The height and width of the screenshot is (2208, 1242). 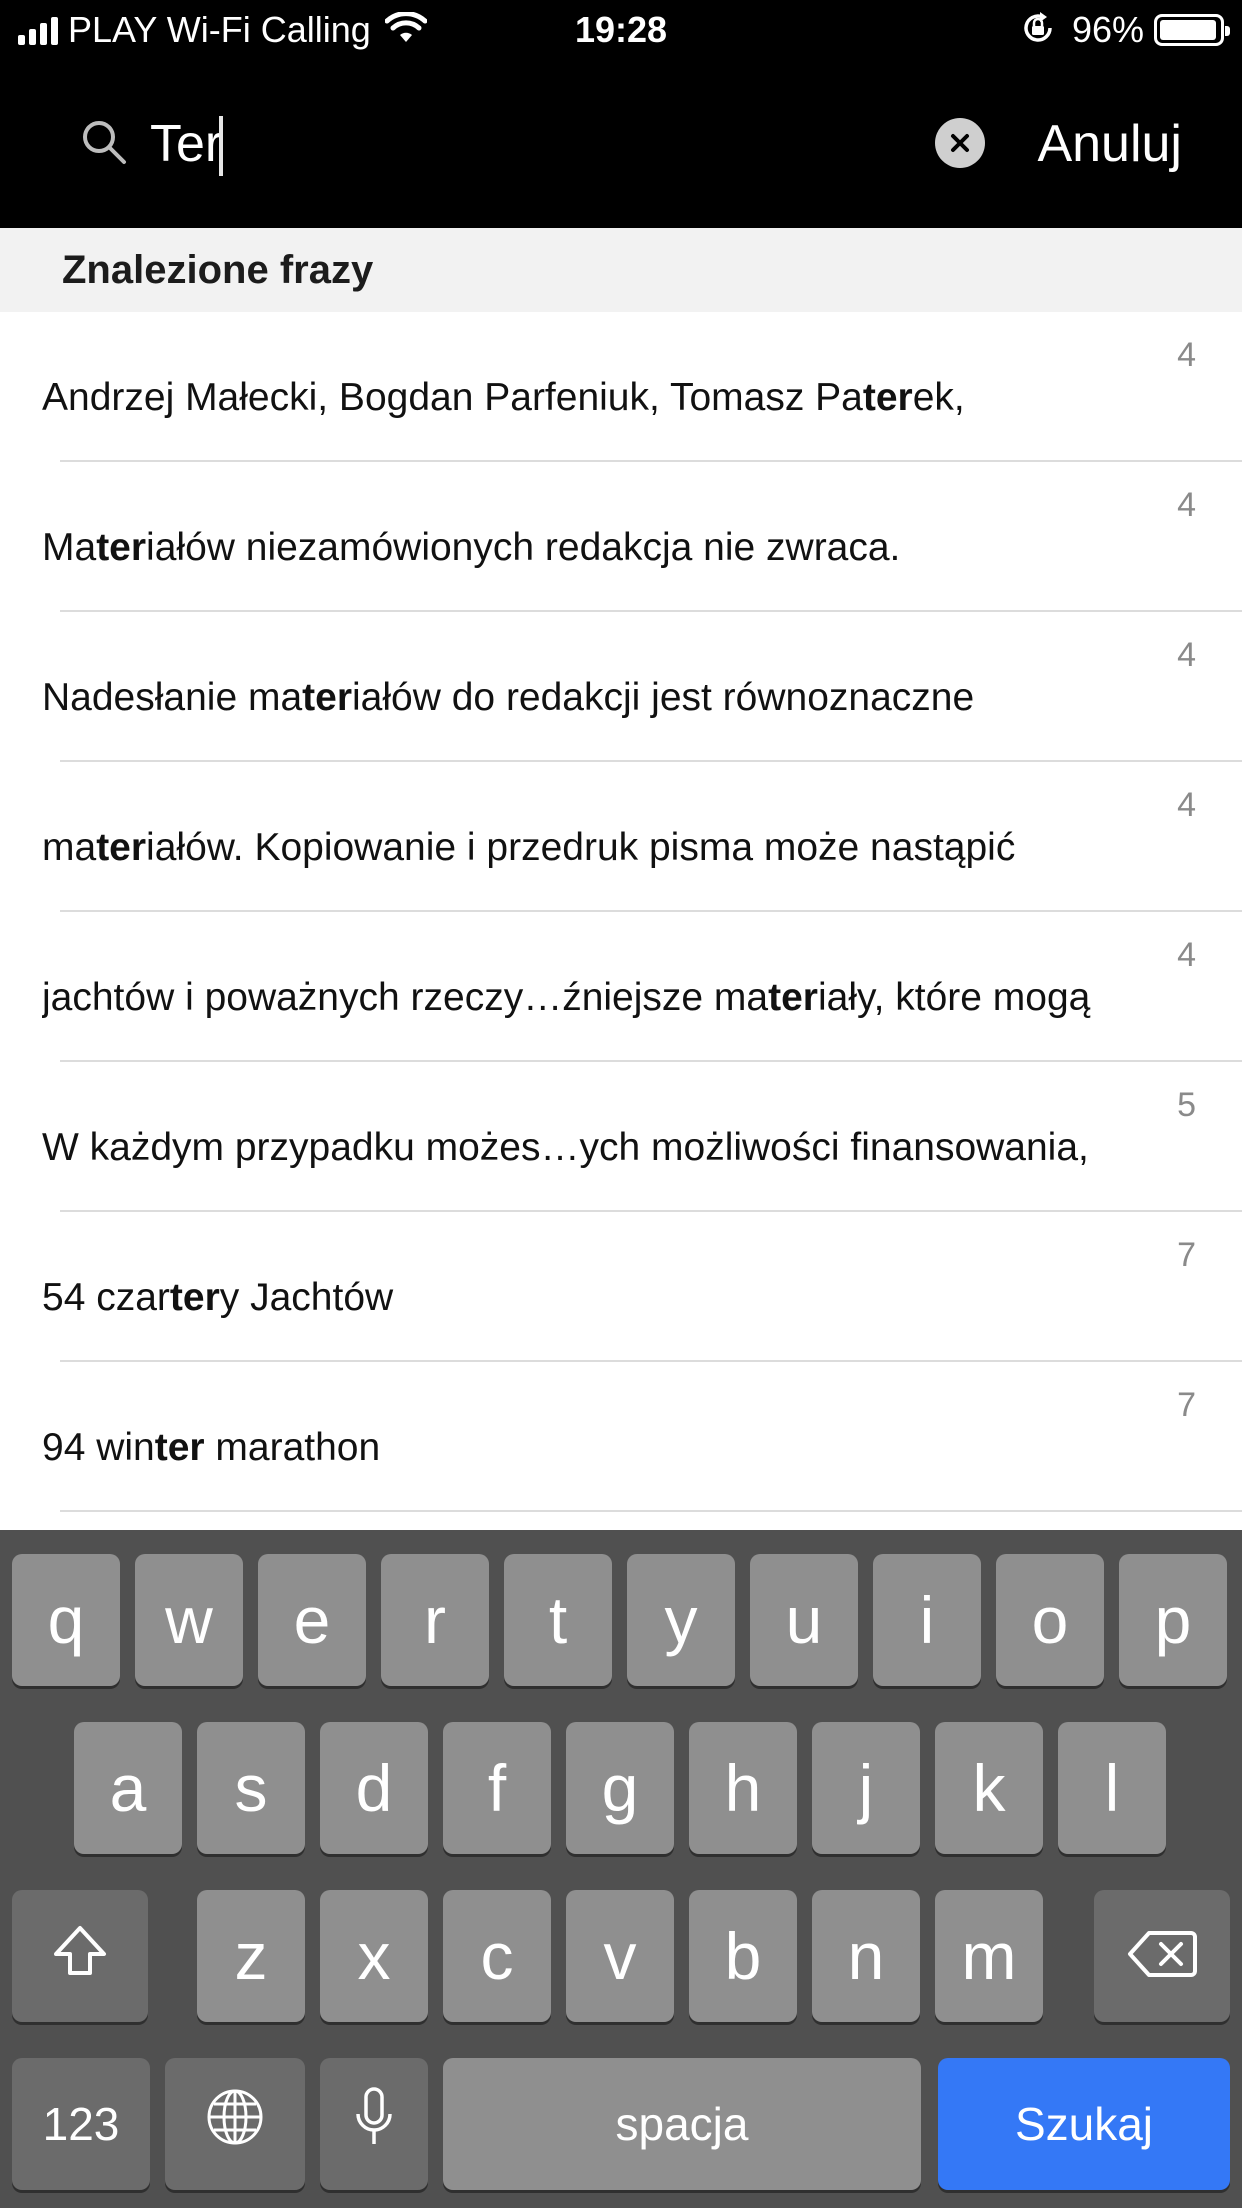 What do you see at coordinates (620, 1956) in the screenshot?
I see `key-v: v` at bounding box center [620, 1956].